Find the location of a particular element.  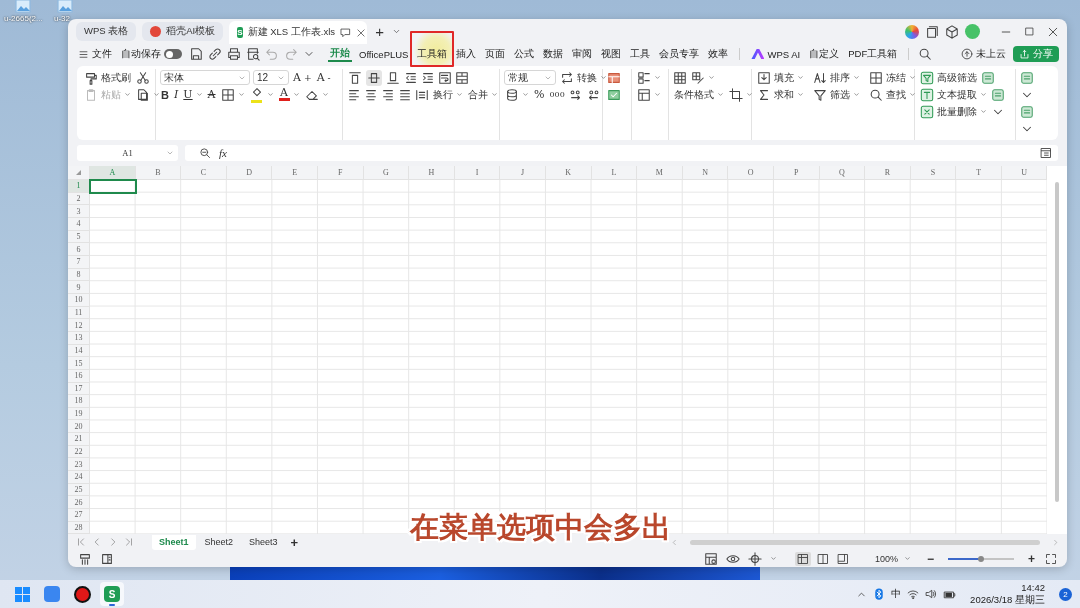

column-header: L is located at coordinates (614, 173).